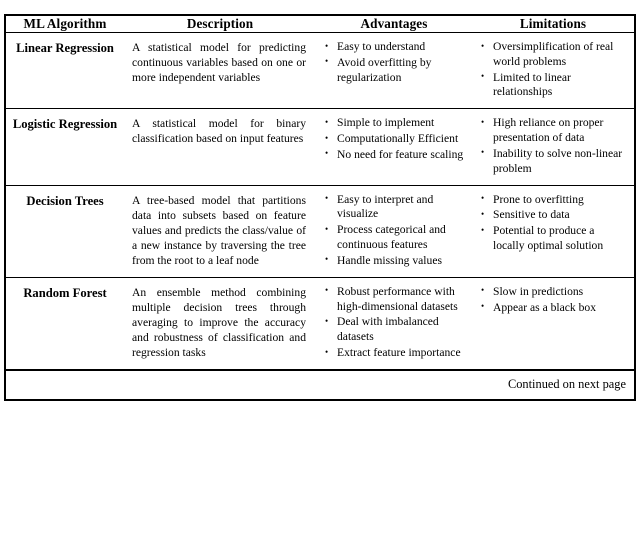  What do you see at coordinates (65, 48) in the screenshot?
I see `algorithm-name: Linear Regression` at bounding box center [65, 48].